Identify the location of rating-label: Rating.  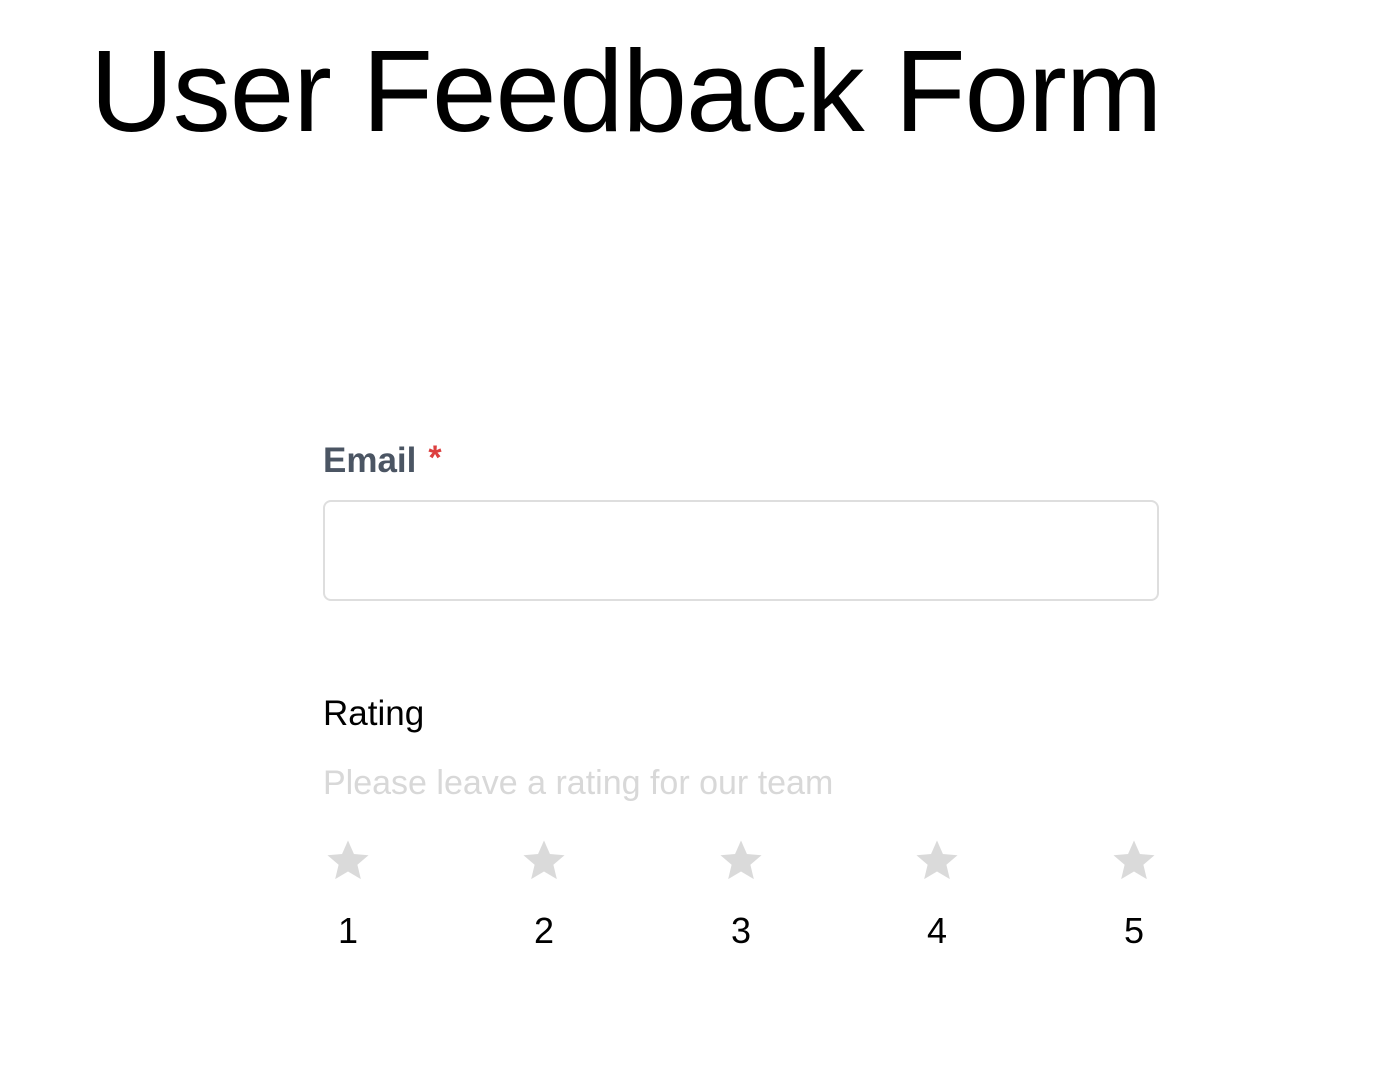
(374, 713).